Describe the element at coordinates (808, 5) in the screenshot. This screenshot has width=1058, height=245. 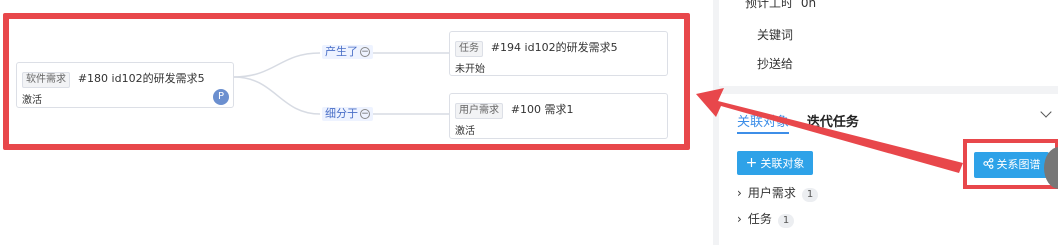
I see `estimate-value: 0h` at that location.